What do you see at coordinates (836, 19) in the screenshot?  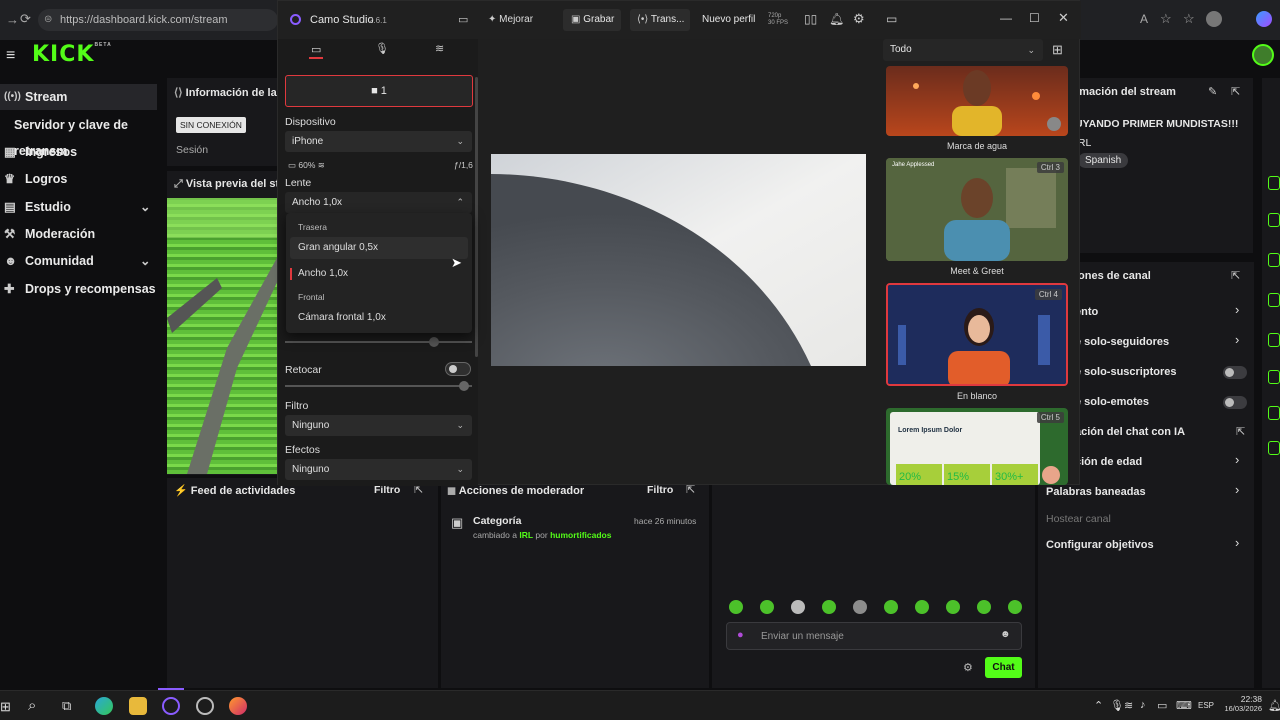 I see `bell-icon: 🔔︎` at bounding box center [836, 19].